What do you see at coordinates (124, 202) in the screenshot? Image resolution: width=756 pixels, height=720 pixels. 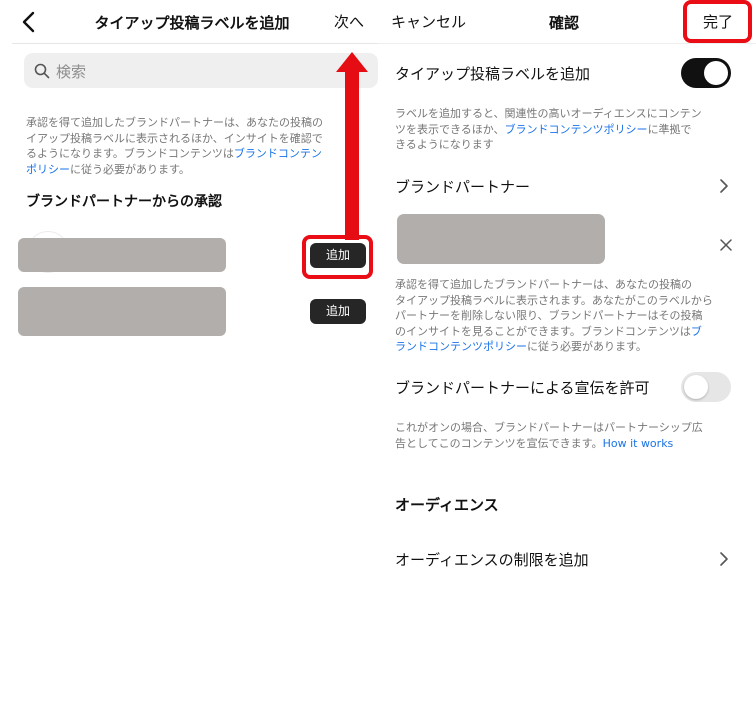 I see `section-title: ブランドパートナーからの承認` at bounding box center [124, 202].